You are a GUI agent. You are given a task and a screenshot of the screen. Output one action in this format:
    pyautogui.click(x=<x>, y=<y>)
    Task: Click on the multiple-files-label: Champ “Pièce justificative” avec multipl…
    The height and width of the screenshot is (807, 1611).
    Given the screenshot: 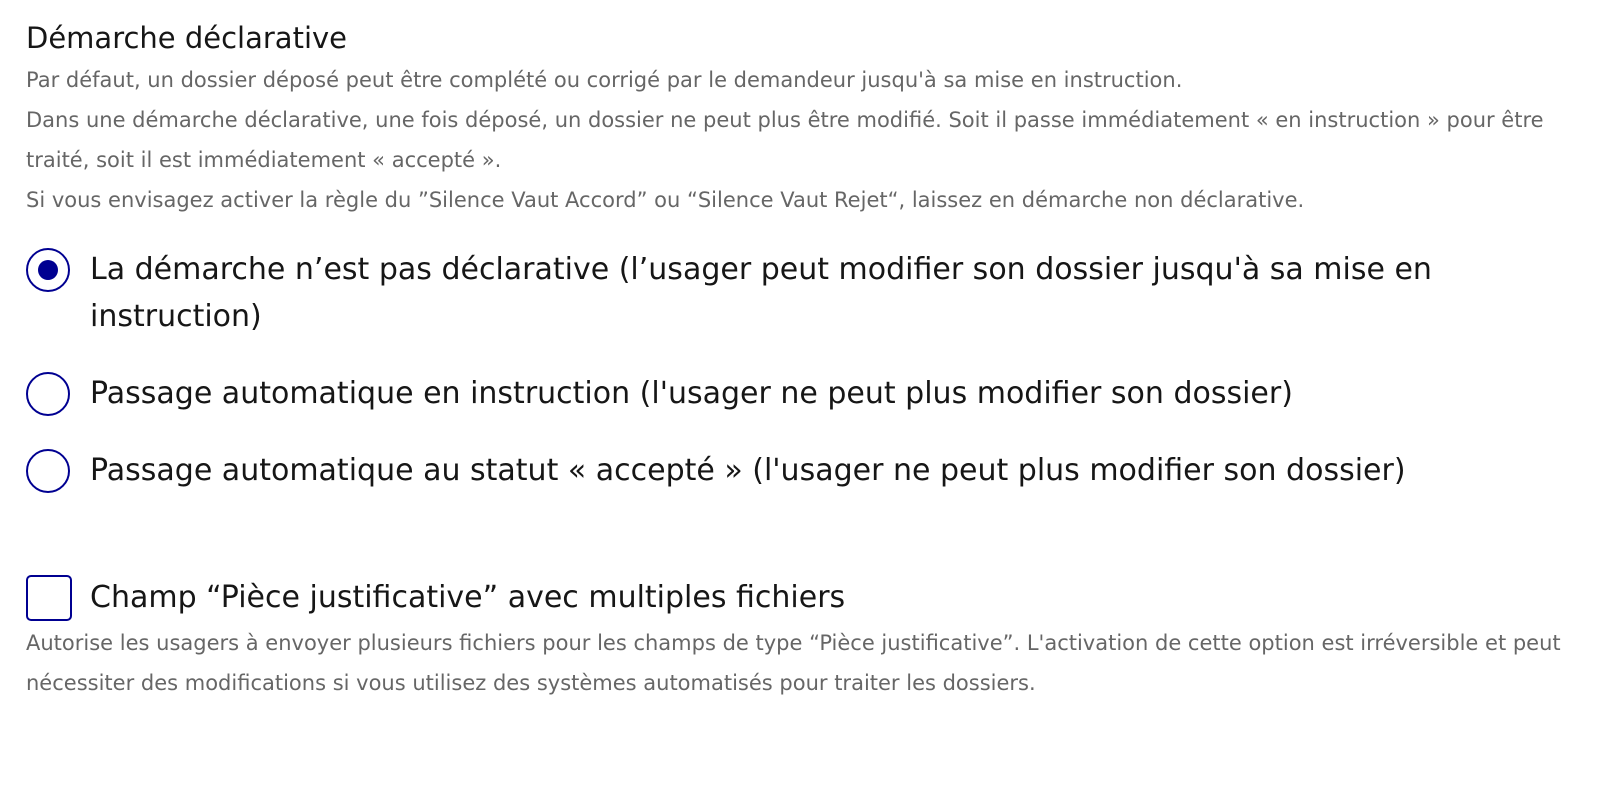 What is the action you would take?
    pyautogui.click(x=468, y=597)
    